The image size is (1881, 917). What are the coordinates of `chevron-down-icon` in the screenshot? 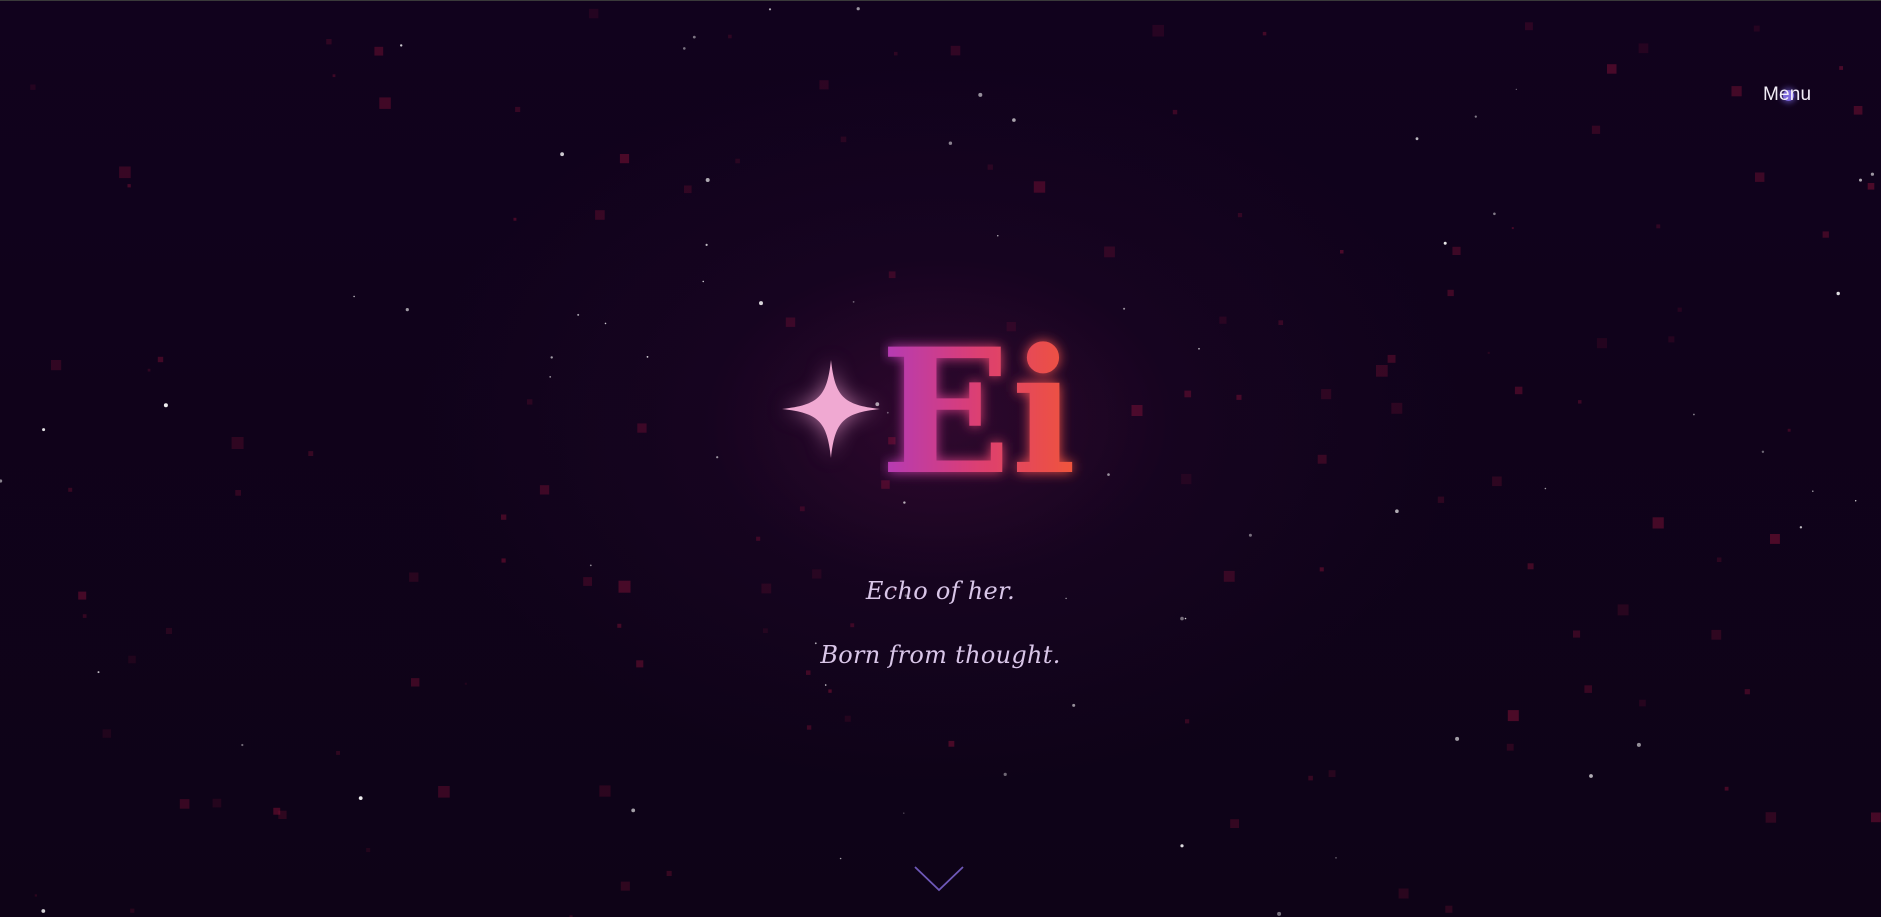 It's located at (939, 879).